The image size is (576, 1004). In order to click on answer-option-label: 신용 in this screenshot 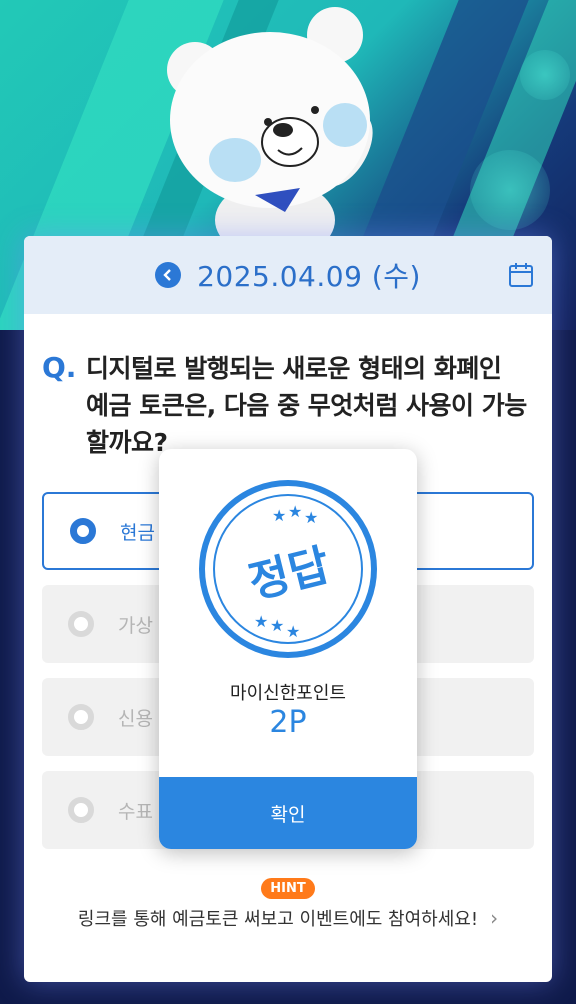, I will do `click(135, 718)`.